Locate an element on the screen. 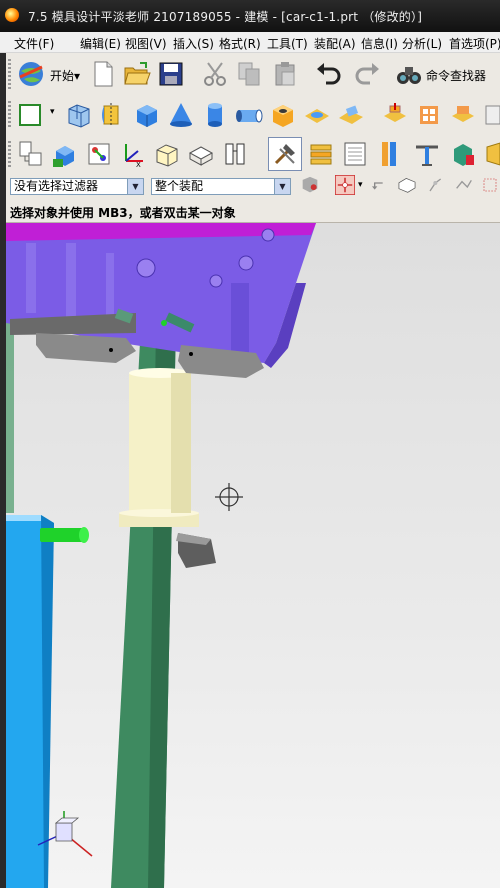 This screenshot has width=500, height=888. nx-logo-icon is located at coordinates (12, 15).